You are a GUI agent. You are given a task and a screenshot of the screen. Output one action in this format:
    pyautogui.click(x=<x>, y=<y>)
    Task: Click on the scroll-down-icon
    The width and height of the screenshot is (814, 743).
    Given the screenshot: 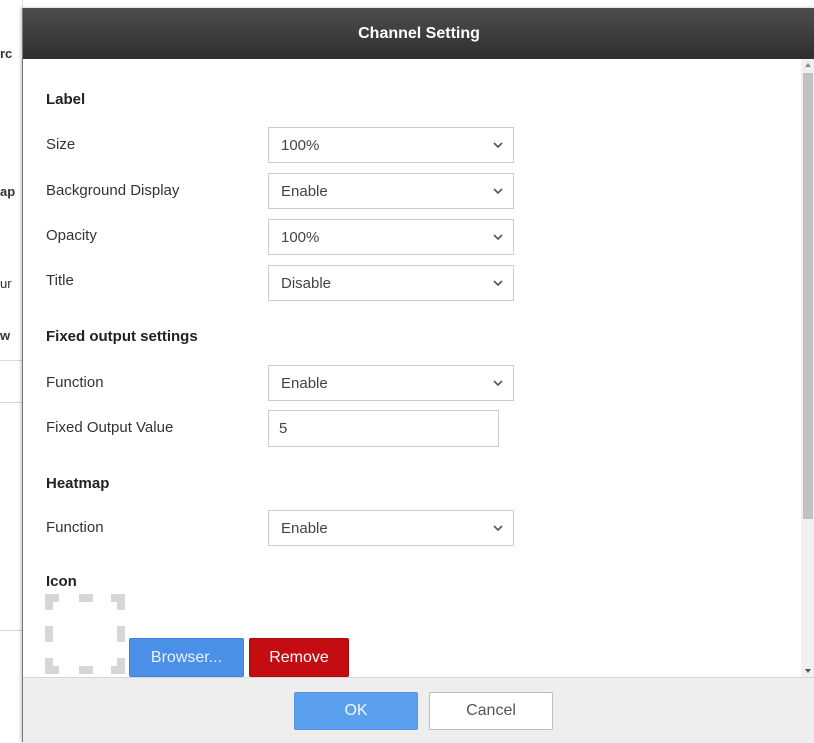 What is the action you would take?
    pyautogui.click(x=807, y=671)
    